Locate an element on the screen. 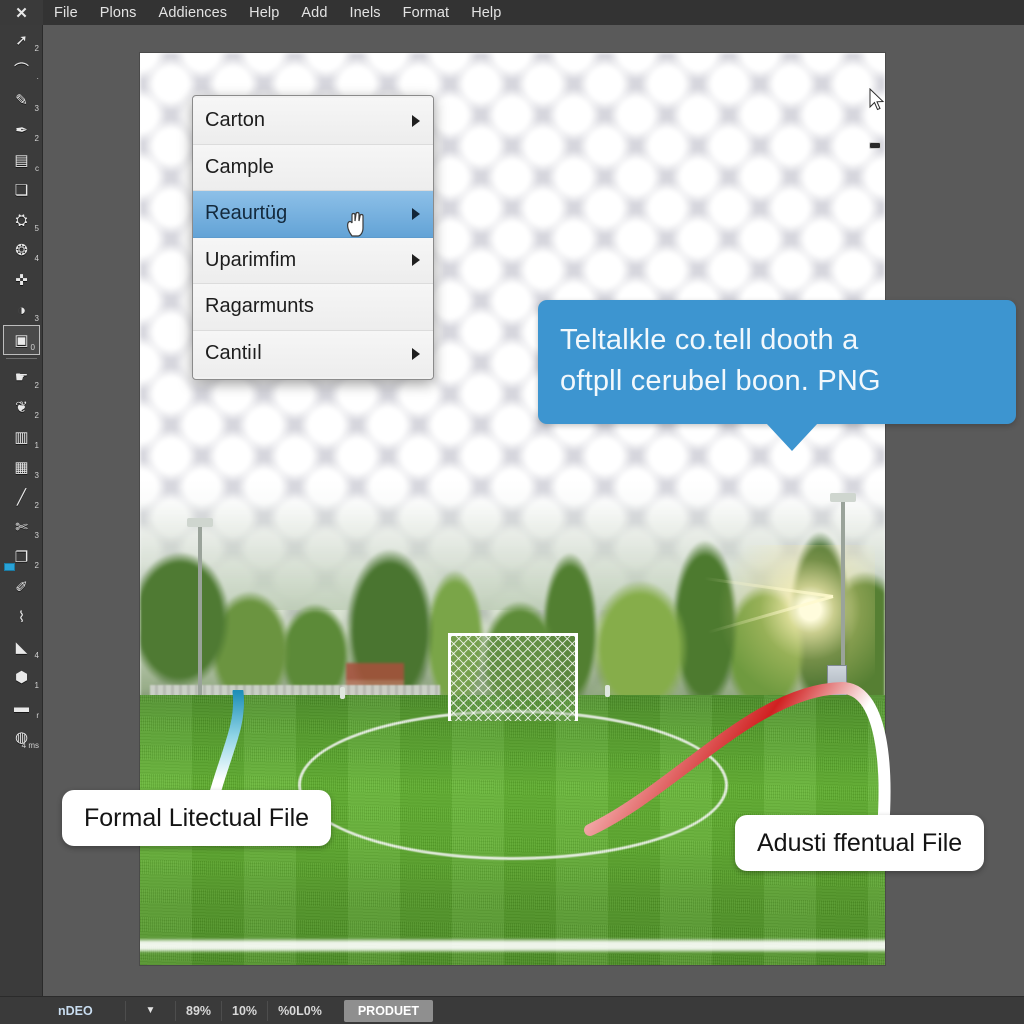 The image size is (1024, 1024). pencil-icon: ✐ is located at coordinates (21, 587).